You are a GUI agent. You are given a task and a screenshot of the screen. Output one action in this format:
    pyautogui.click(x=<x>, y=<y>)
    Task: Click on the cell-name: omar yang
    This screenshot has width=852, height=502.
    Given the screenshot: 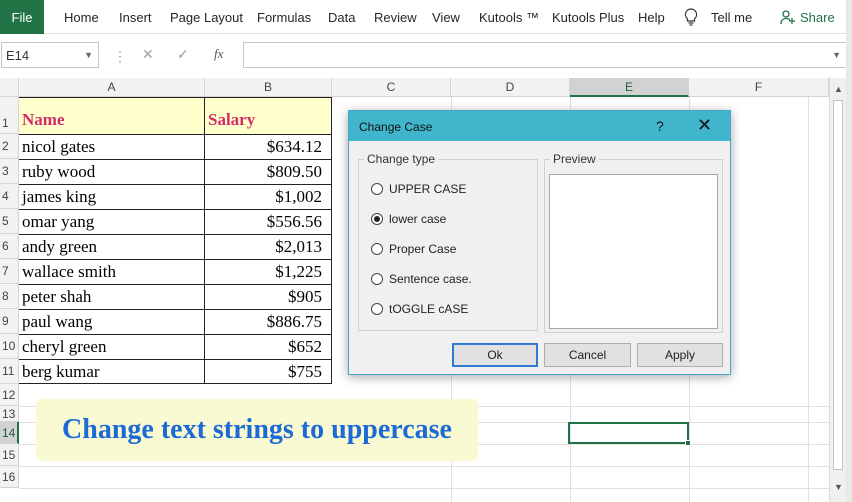 What is the action you would take?
    pyautogui.click(x=58, y=221)
    